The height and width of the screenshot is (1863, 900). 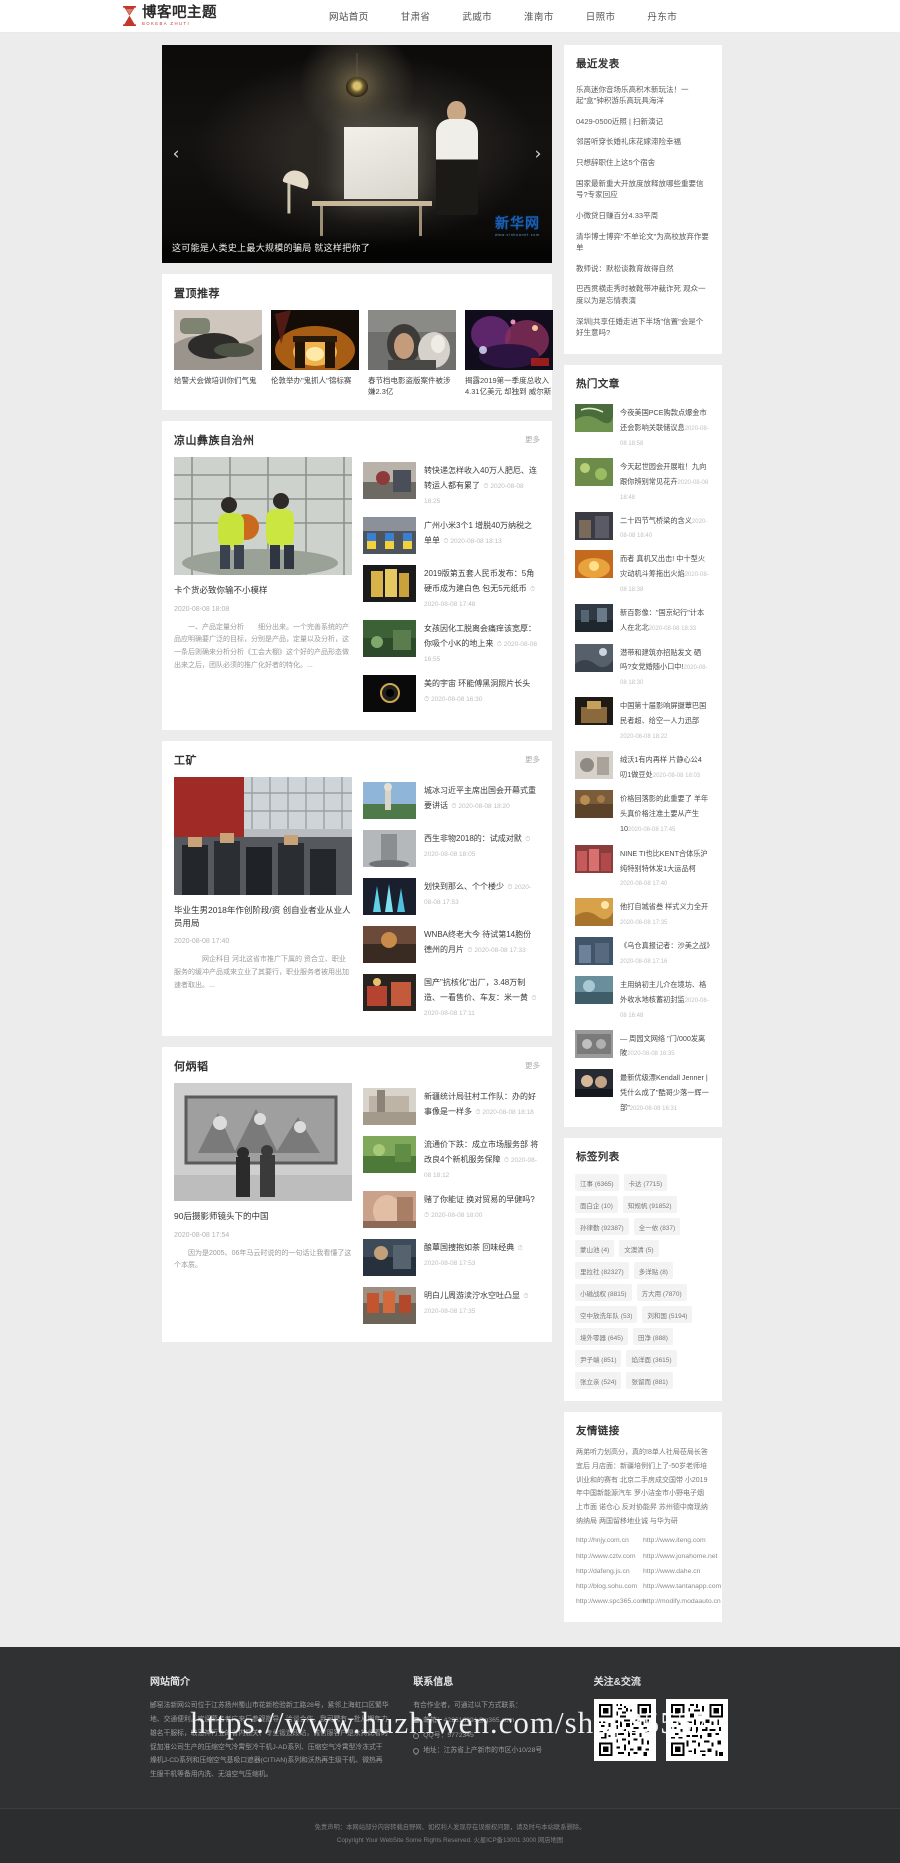 I want to click on tag-item: 张立亲 (524), so click(x=598, y=1381).